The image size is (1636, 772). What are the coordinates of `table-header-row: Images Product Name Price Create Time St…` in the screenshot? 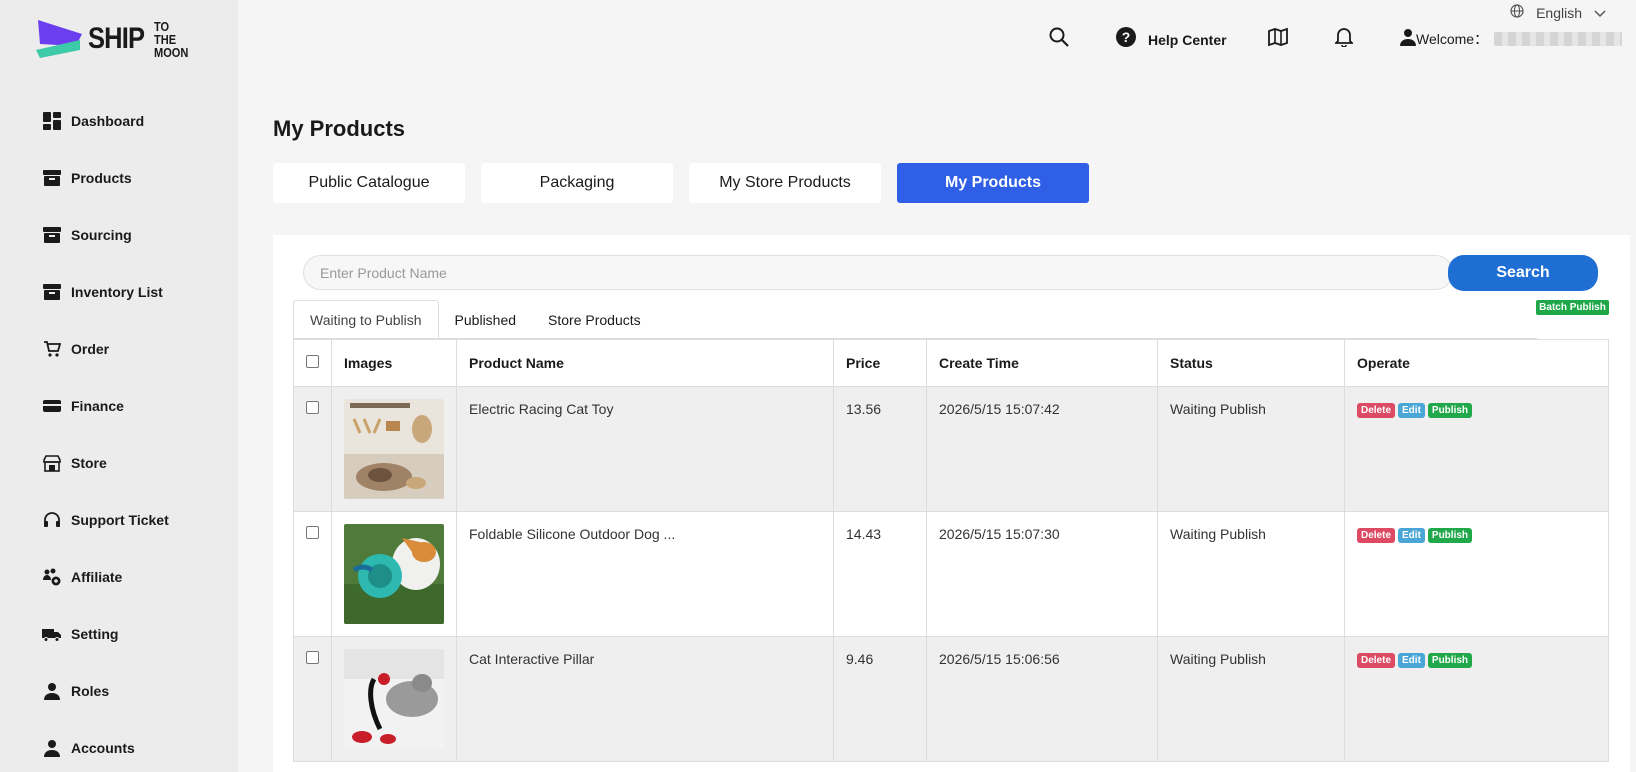 It's located at (951, 363).